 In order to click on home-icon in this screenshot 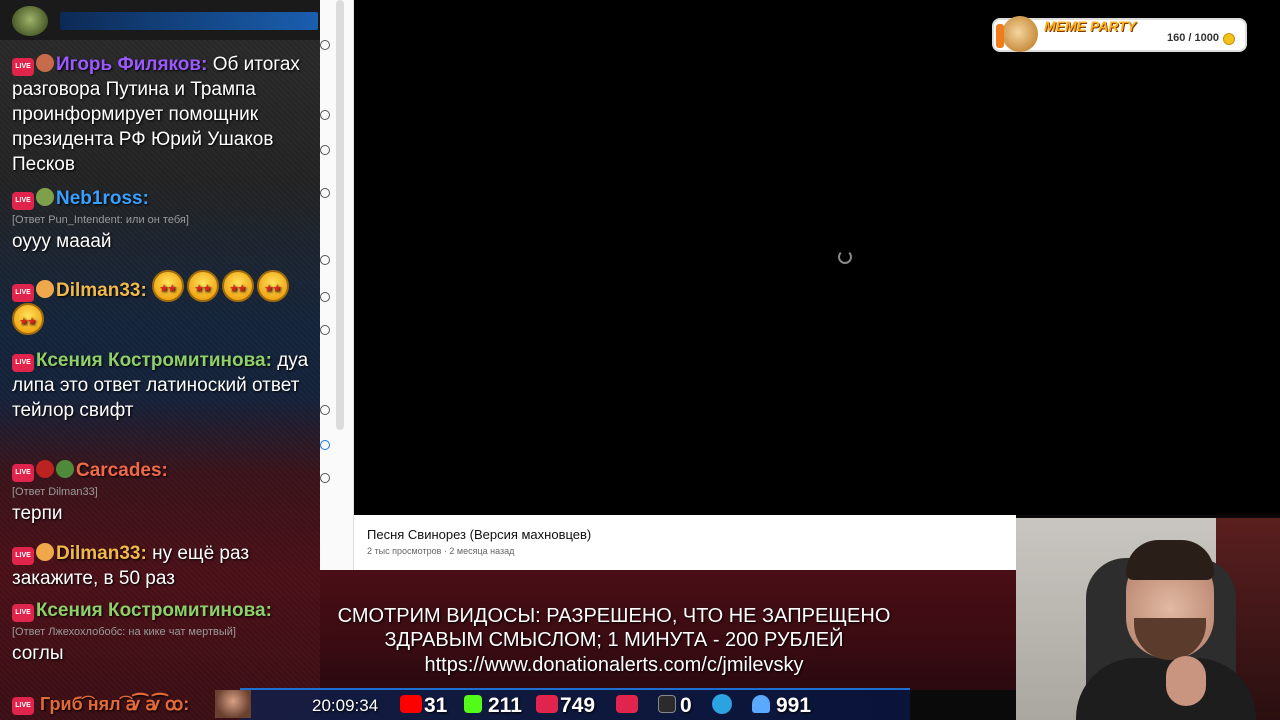, I will do `click(325, 45)`.